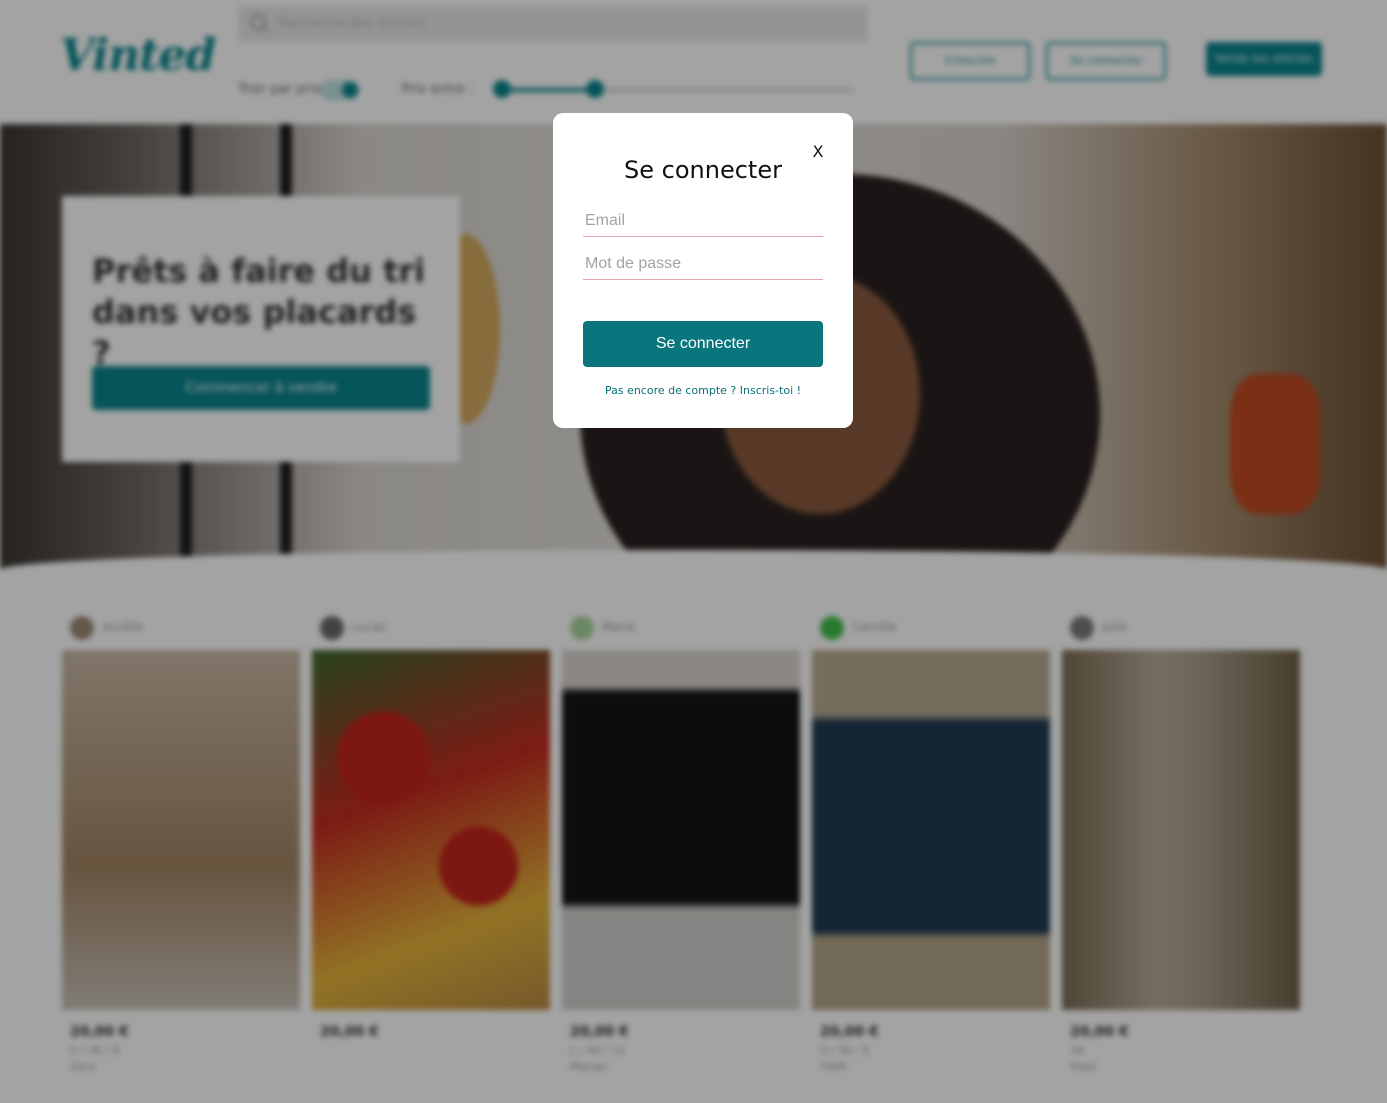  I want to click on email-field, so click(703, 221).